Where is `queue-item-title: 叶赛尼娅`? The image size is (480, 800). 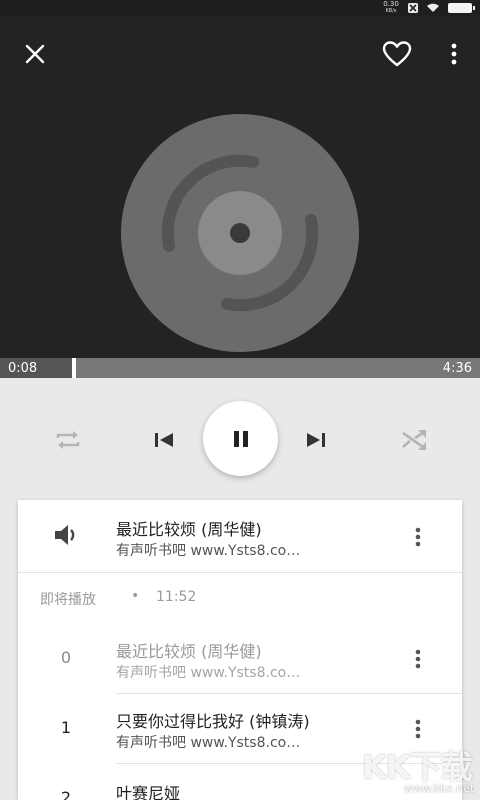
queue-item-title: 叶赛尼娅 is located at coordinates (148, 792).